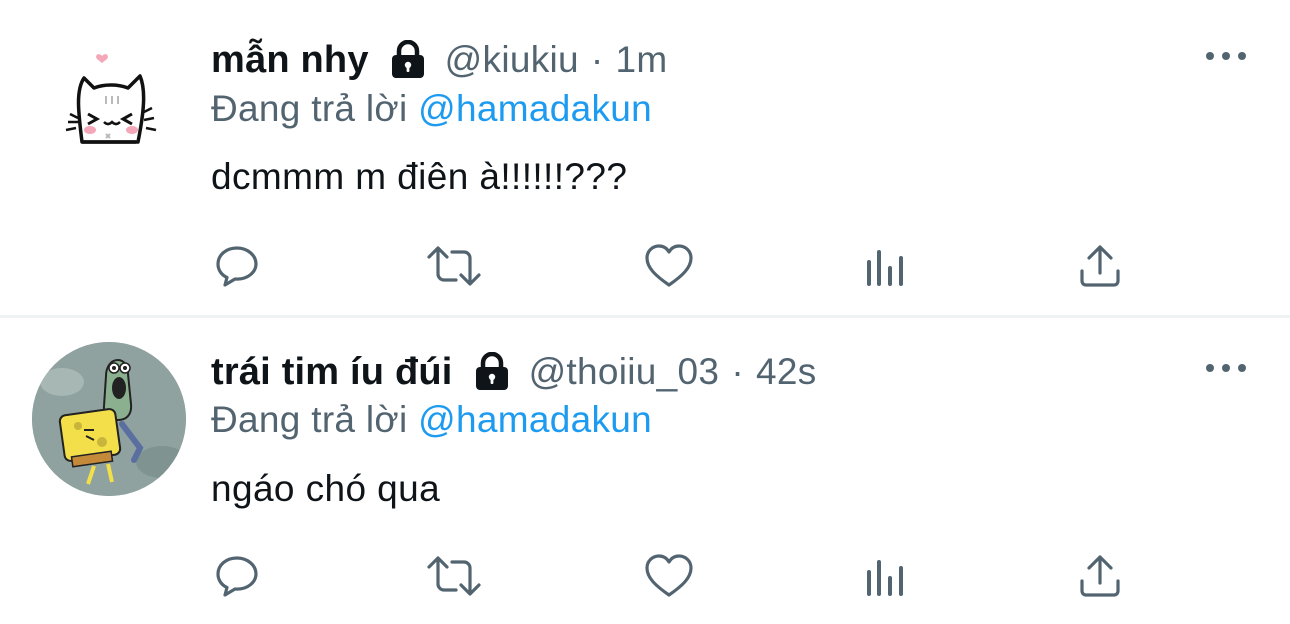 Image resolution: width=1290 pixels, height=624 pixels. I want to click on display-name: mẫn nhy, so click(290, 60).